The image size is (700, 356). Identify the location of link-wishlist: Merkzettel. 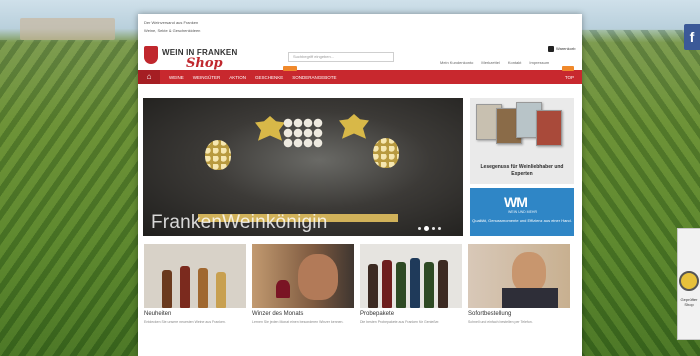
(490, 62).